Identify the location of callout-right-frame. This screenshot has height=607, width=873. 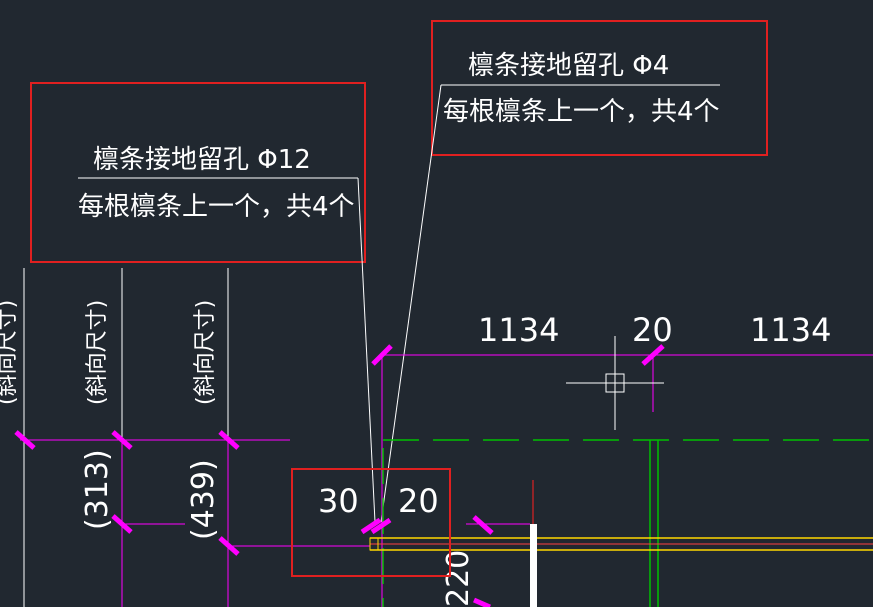
(599, 88).